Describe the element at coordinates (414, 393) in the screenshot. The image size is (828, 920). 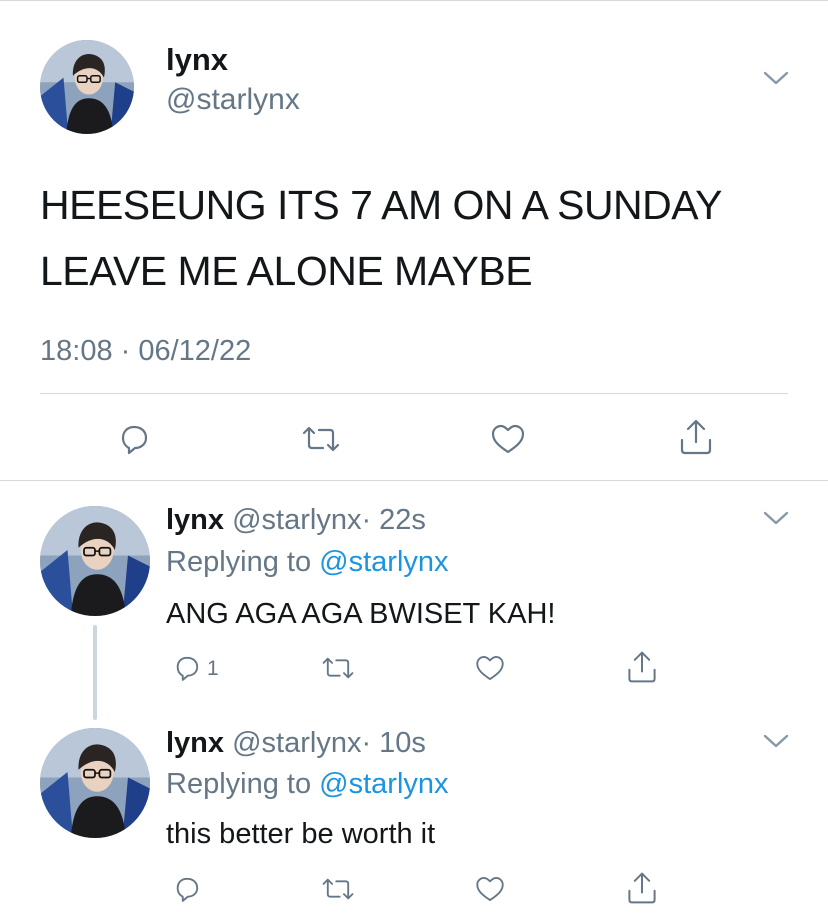
I see `divider` at that location.